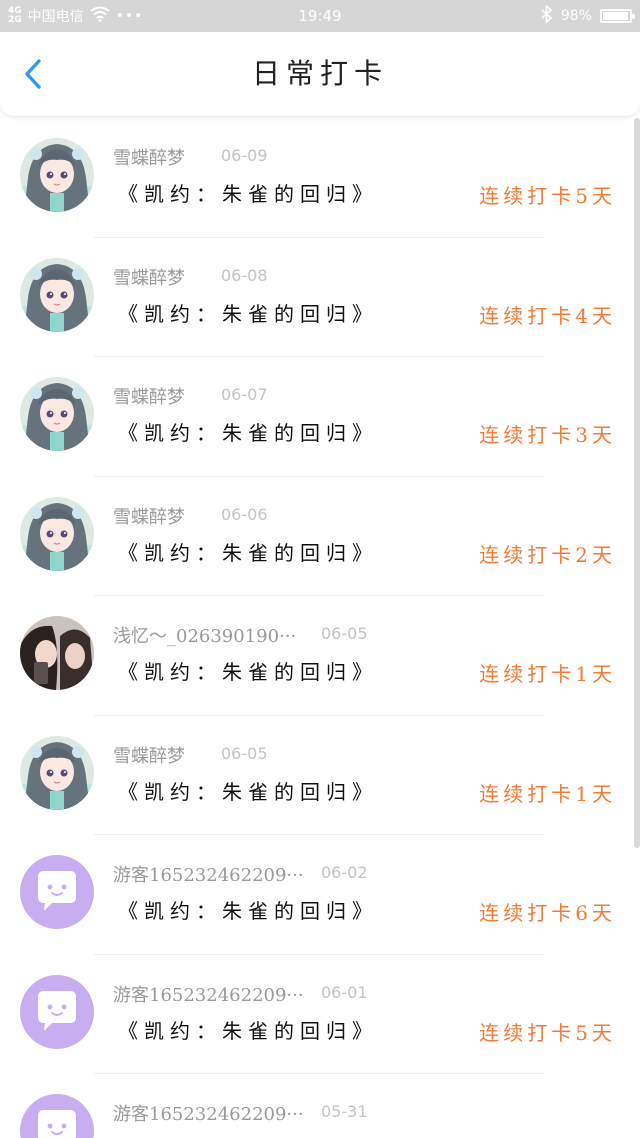  What do you see at coordinates (320, 1014) in the screenshot?
I see `checkin-list-item: 游客165232462209··· 06-01 《凯约：朱雀的回归》 连续打卡5天` at bounding box center [320, 1014].